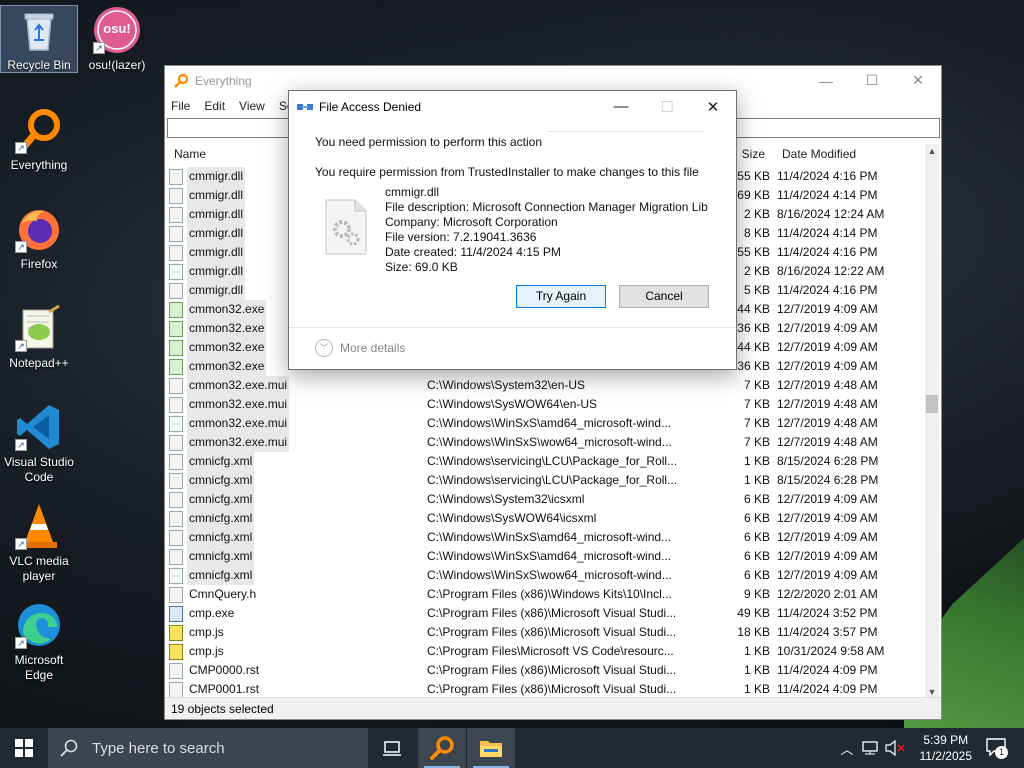 The height and width of the screenshot is (768, 1024). I want to click on divider, so click(626, 131).